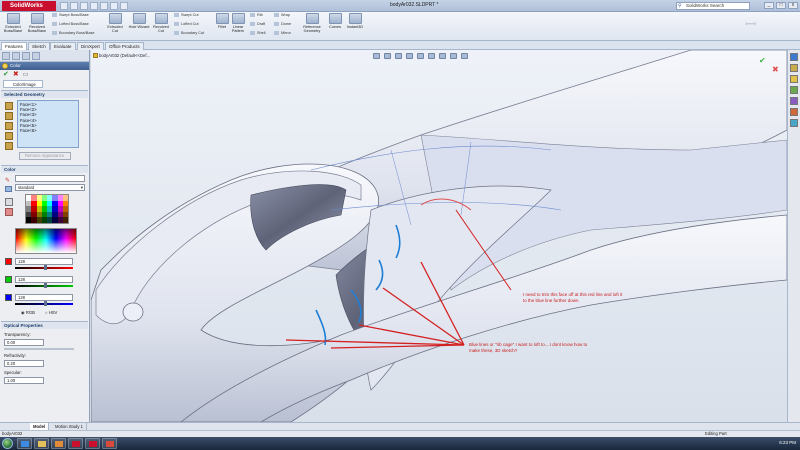 The width and height of the screenshot is (800, 450). Describe the element at coordinates (63, 46) in the screenshot. I see `tab-evaluate: Evaluate` at that location.